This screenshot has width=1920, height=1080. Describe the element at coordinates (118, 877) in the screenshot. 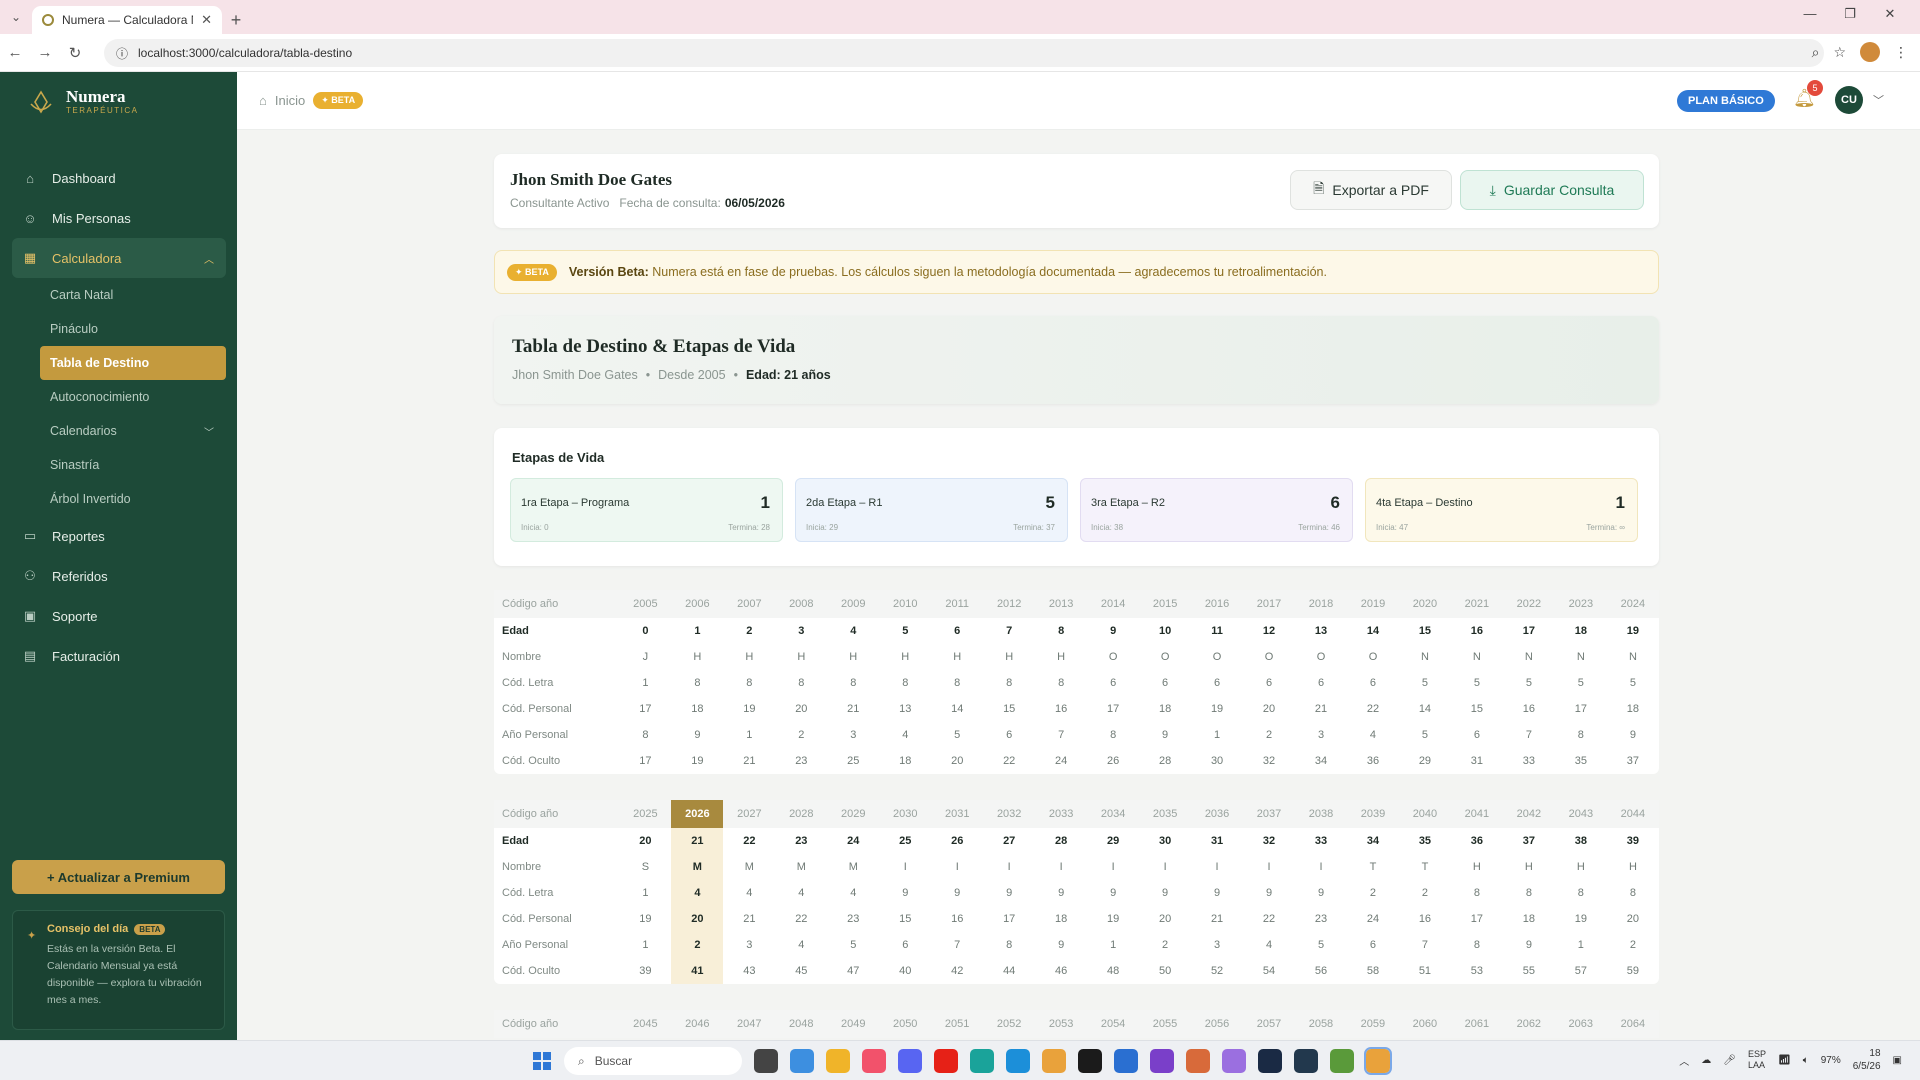

I see `upgrade-premium-button: + Actualizar a Premium` at that location.